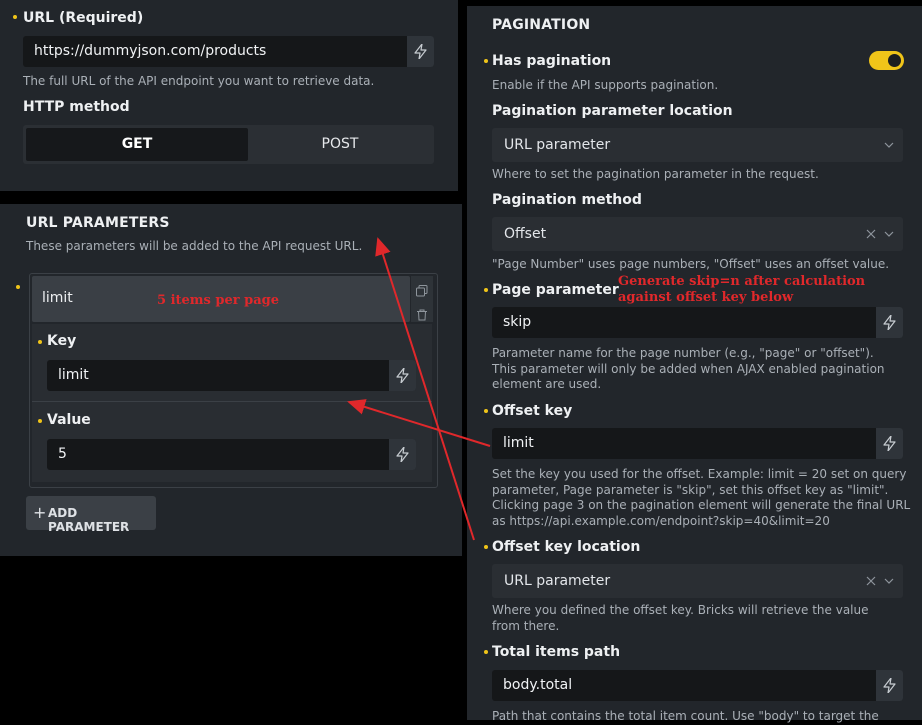  Describe the element at coordinates (557, 145) in the screenshot. I see `param-location-value: URL parameter` at that location.